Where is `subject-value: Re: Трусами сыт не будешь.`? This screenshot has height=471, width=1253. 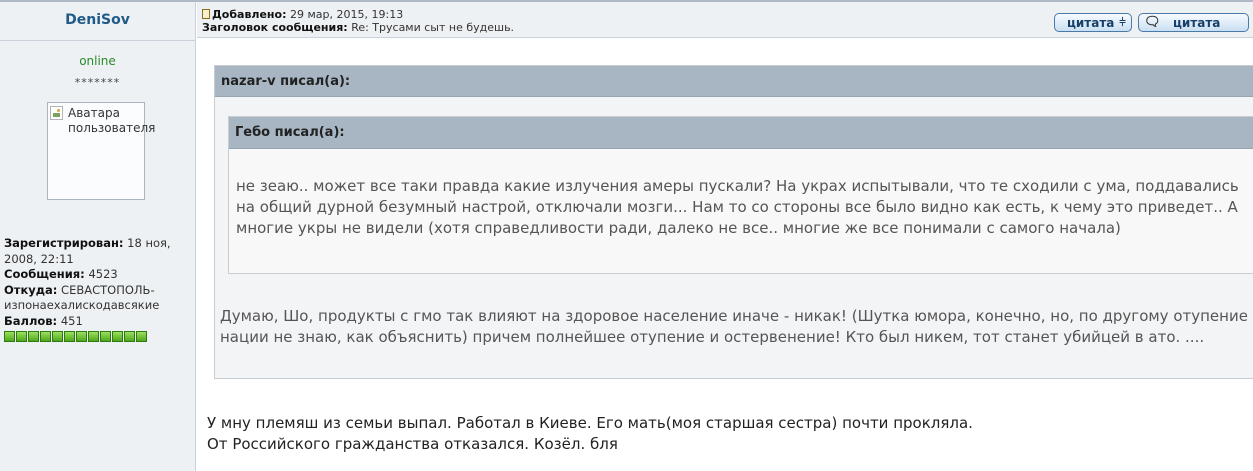 subject-value: Re: Трусами сыт не будешь. is located at coordinates (433, 27).